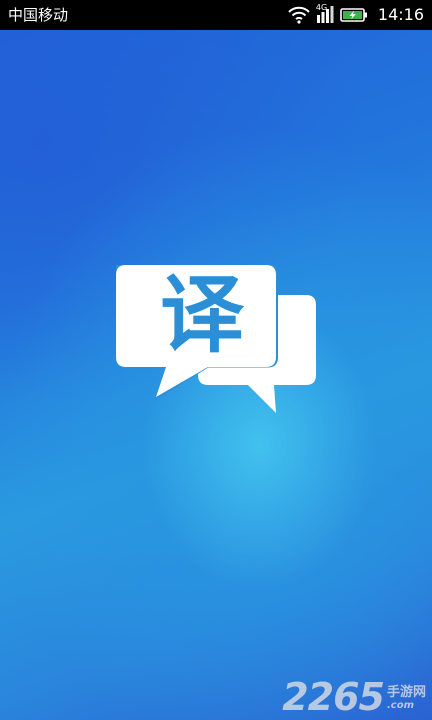  Describe the element at coordinates (38, 15) in the screenshot. I see `carrier-name: 中国移动` at that location.